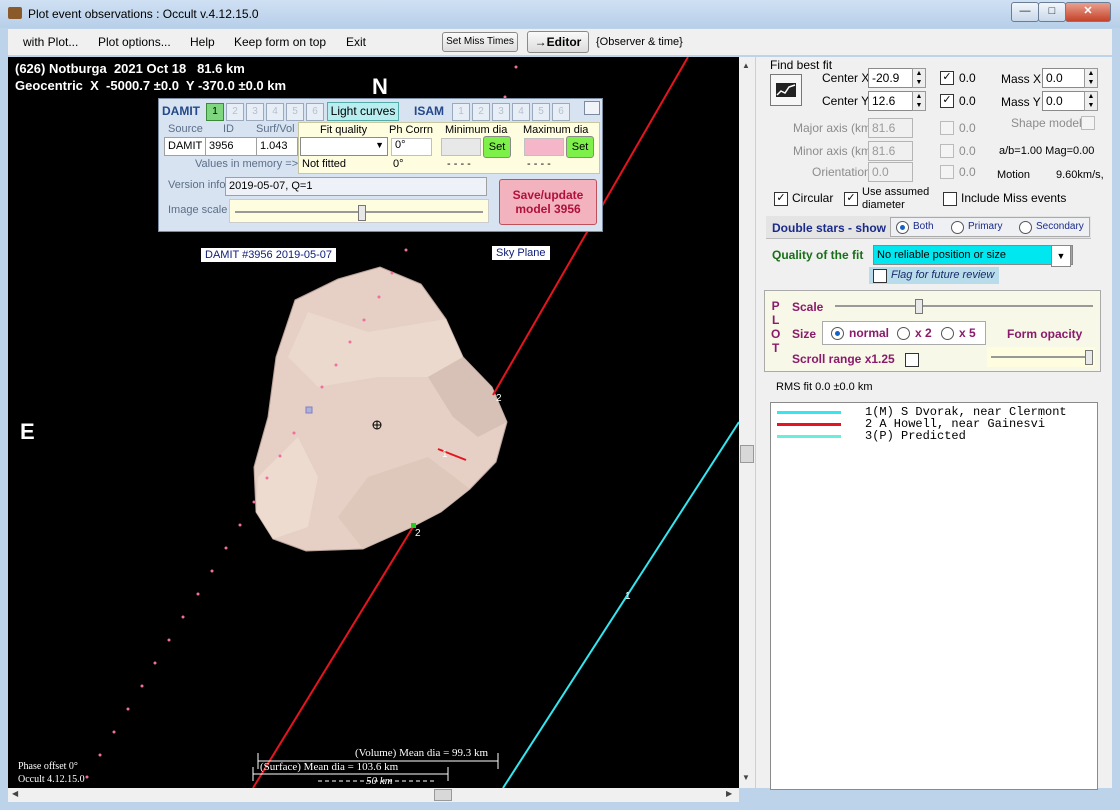 The height and width of the screenshot is (810, 1120). Describe the element at coordinates (202, 42) in the screenshot. I see `menu-help: Help` at that location.